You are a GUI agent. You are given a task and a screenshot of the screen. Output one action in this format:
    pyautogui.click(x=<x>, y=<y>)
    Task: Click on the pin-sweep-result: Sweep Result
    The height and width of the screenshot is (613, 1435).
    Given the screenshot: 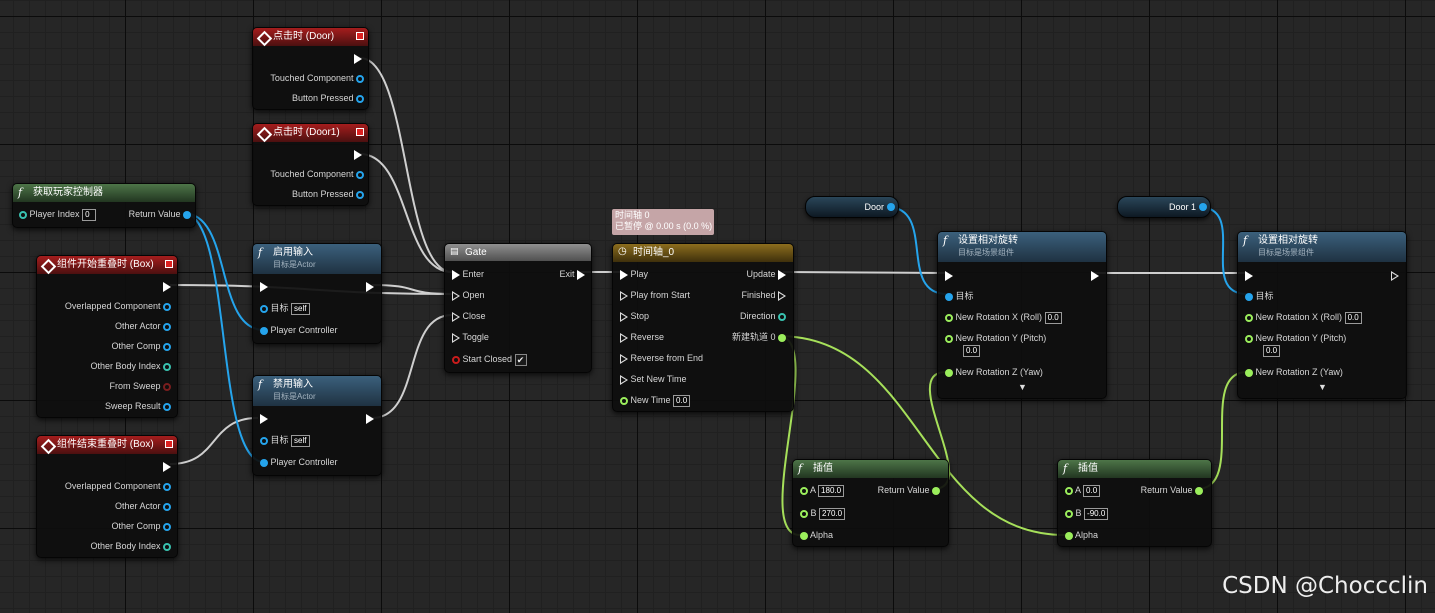 What is the action you would take?
    pyautogui.click(x=138, y=406)
    